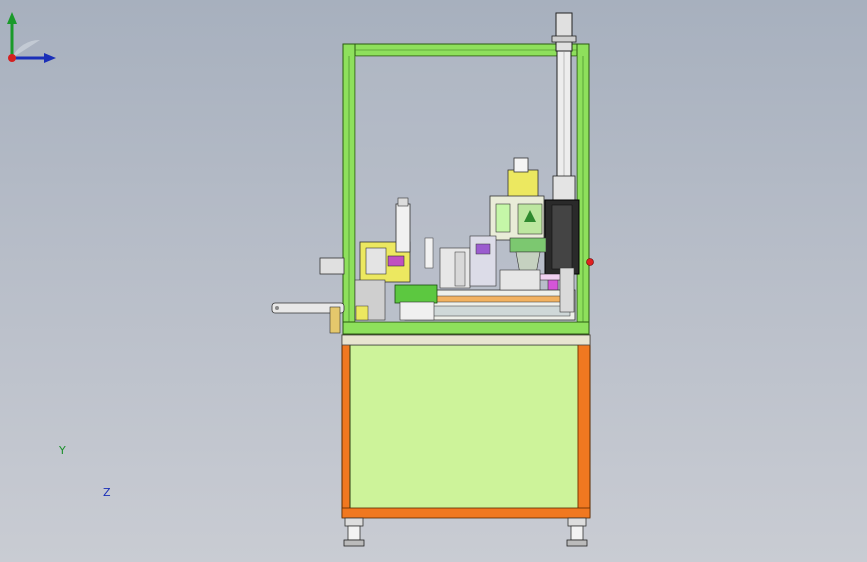 The image size is (867, 562). I want to click on side-feeder, so click(308, 295).